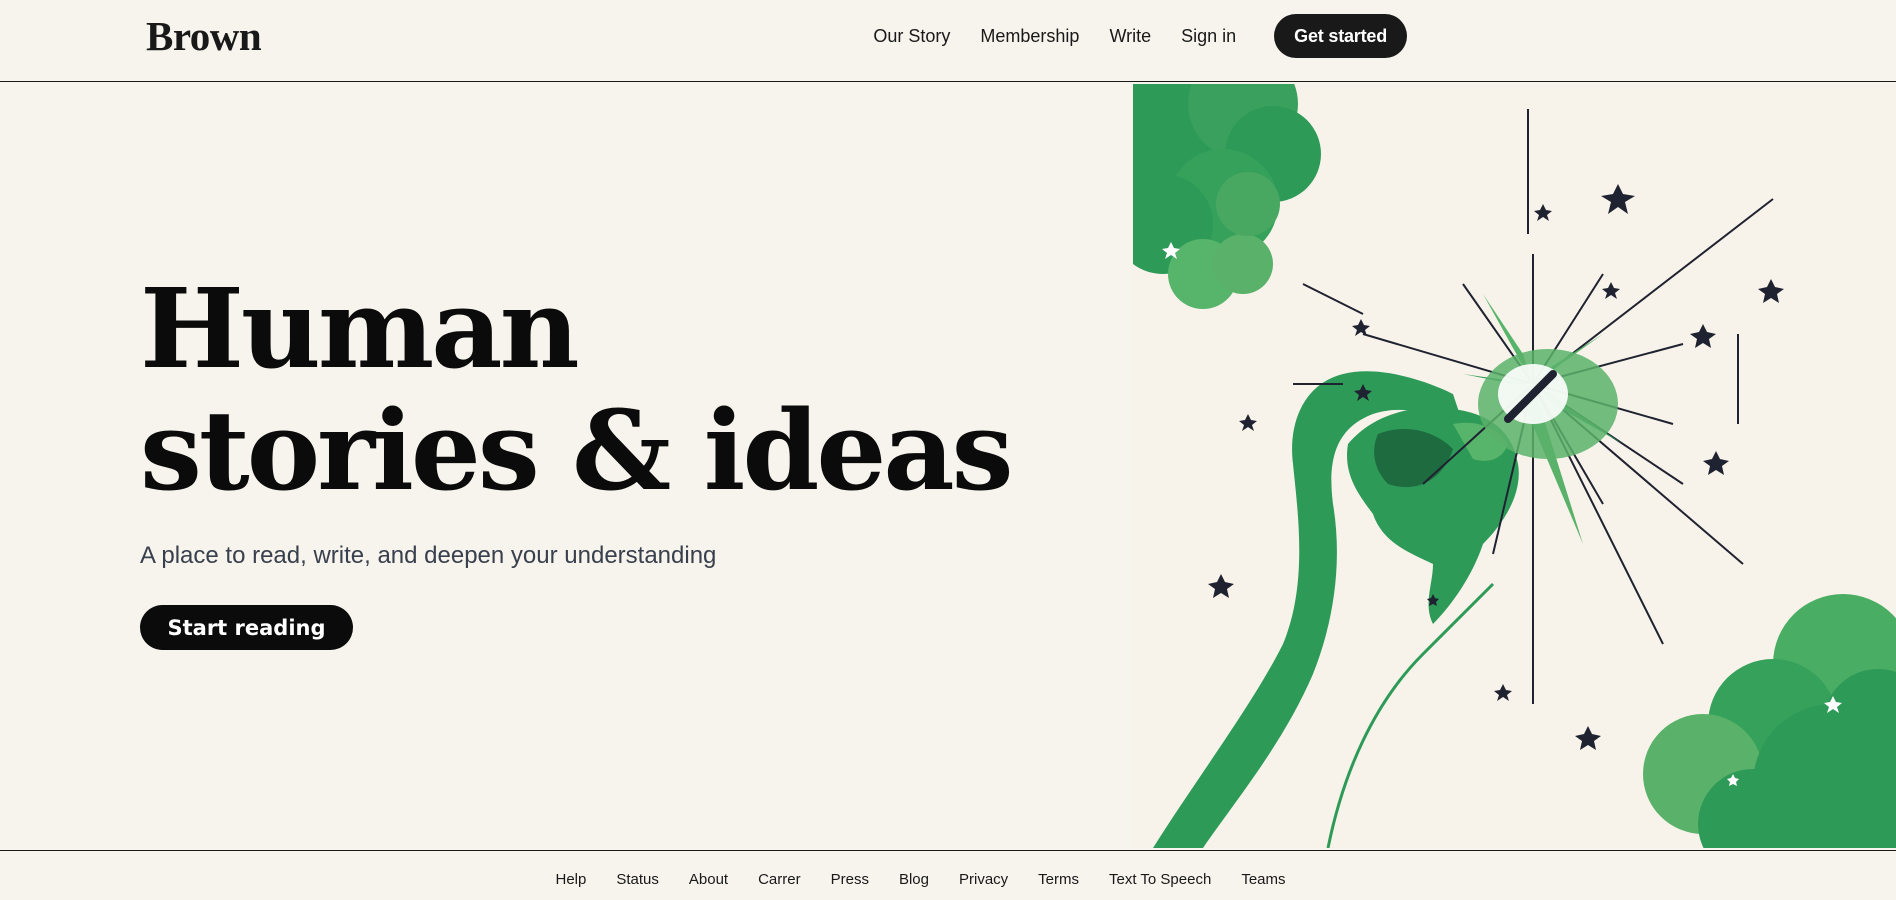 This screenshot has height=900, width=1896. Describe the element at coordinates (204, 36) in the screenshot. I see `brand-logo: Brown` at that location.